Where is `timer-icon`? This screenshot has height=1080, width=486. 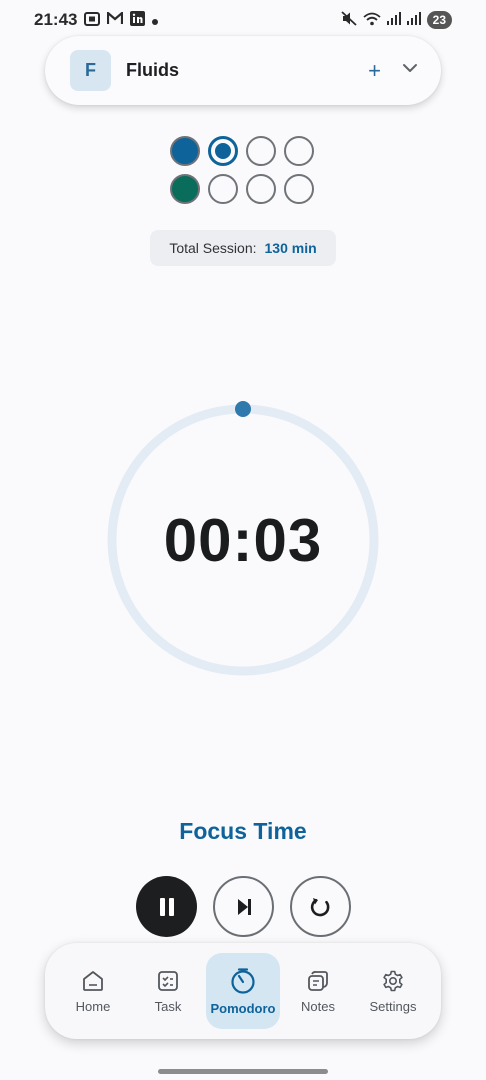
timer-icon is located at coordinates (243, 980).